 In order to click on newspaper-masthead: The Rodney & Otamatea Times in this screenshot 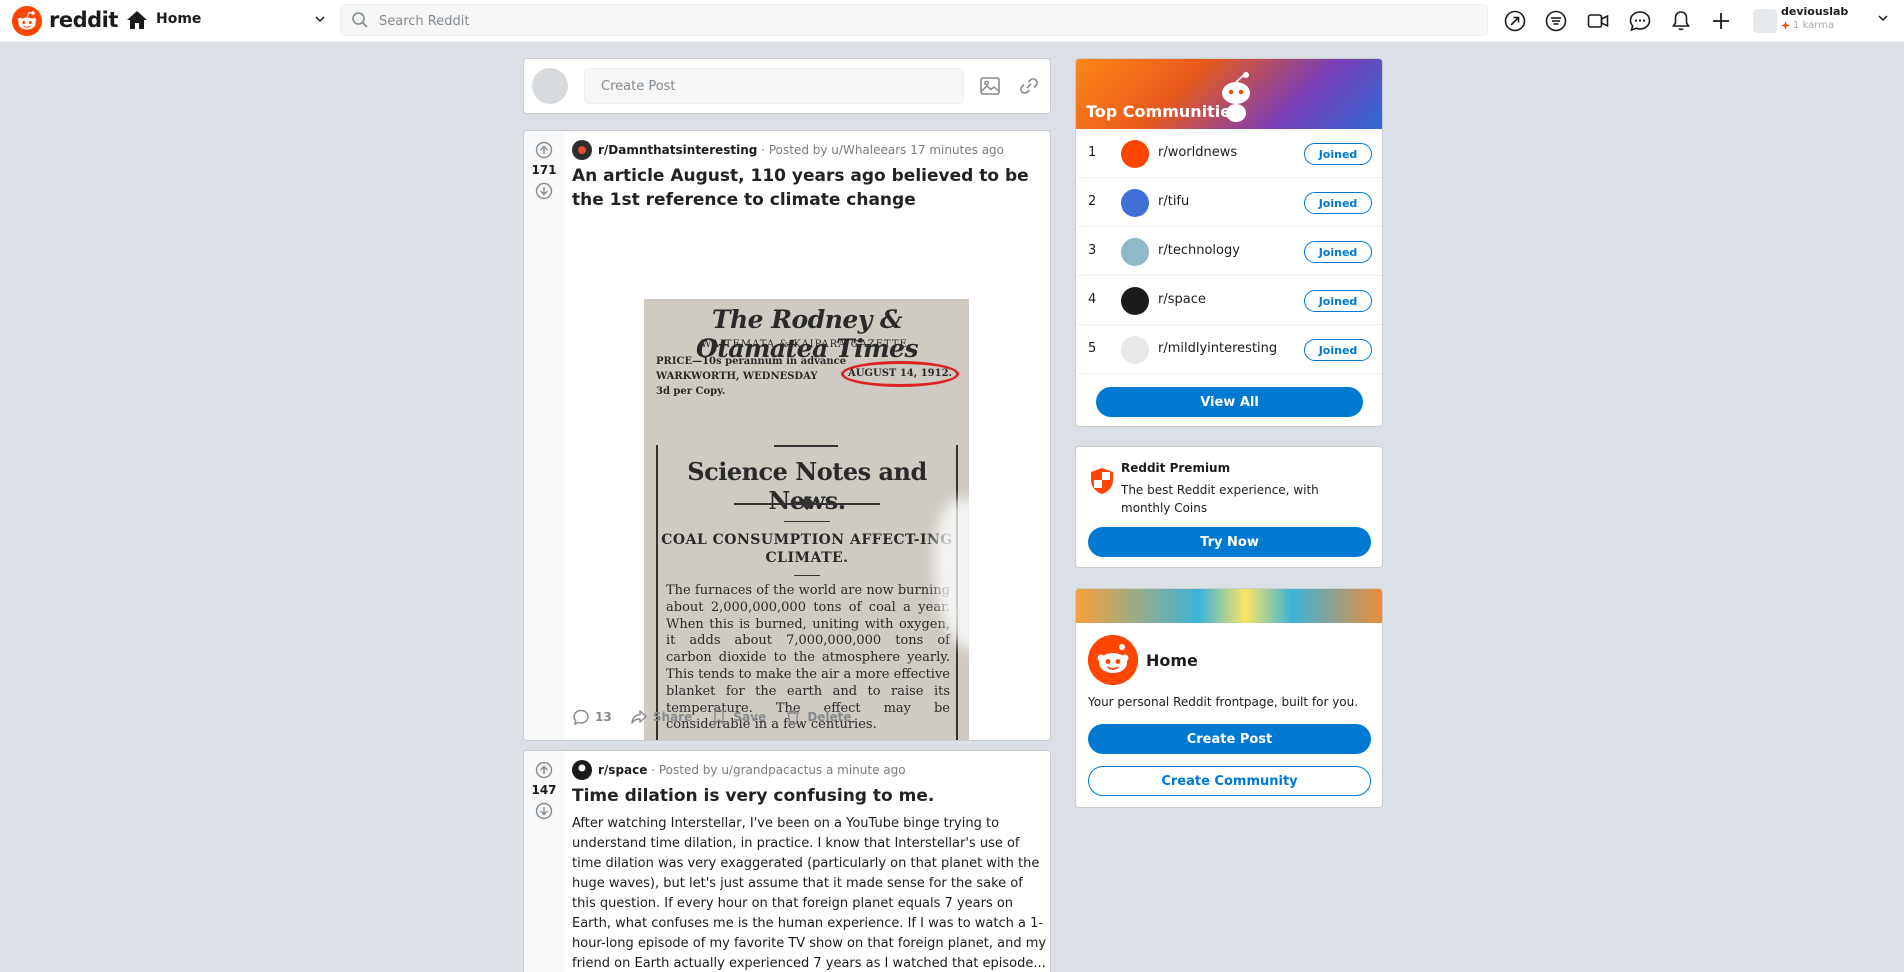, I will do `click(807, 334)`.